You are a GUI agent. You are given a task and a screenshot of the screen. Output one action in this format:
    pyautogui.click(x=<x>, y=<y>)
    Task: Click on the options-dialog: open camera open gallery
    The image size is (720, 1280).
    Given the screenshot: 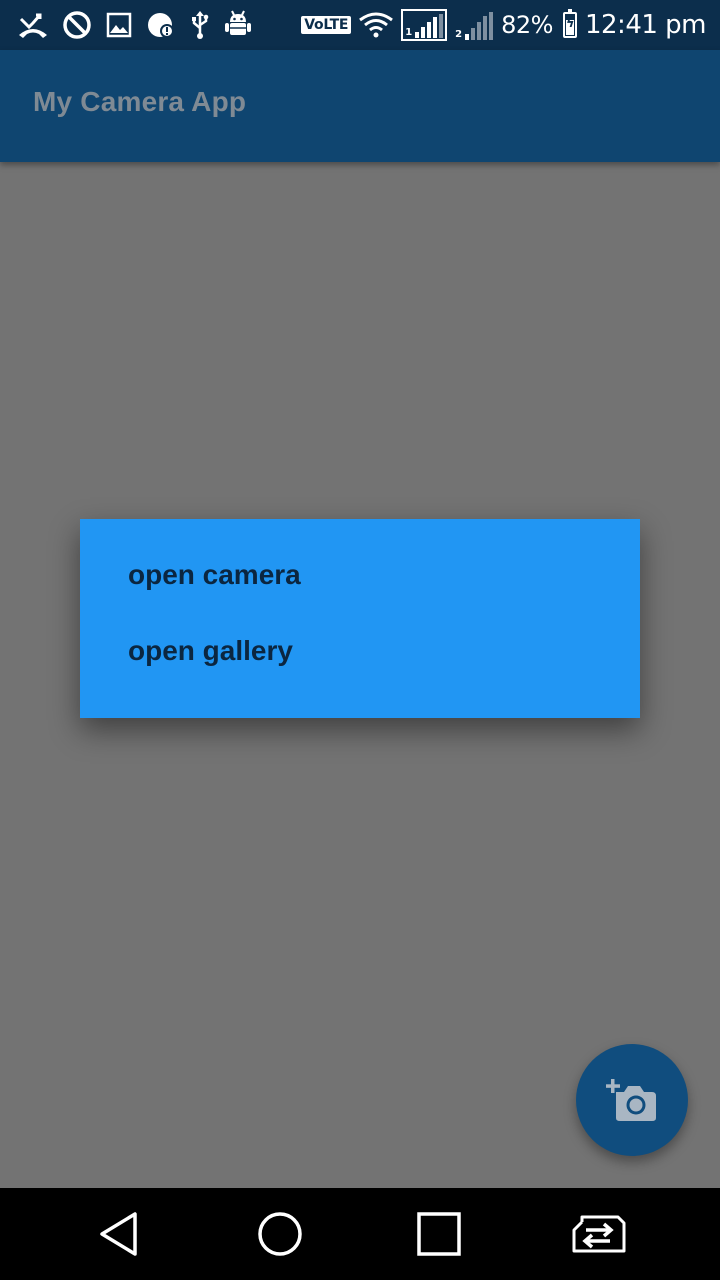 What is the action you would take?
    pyautogui.click(x=360, y=618)
    